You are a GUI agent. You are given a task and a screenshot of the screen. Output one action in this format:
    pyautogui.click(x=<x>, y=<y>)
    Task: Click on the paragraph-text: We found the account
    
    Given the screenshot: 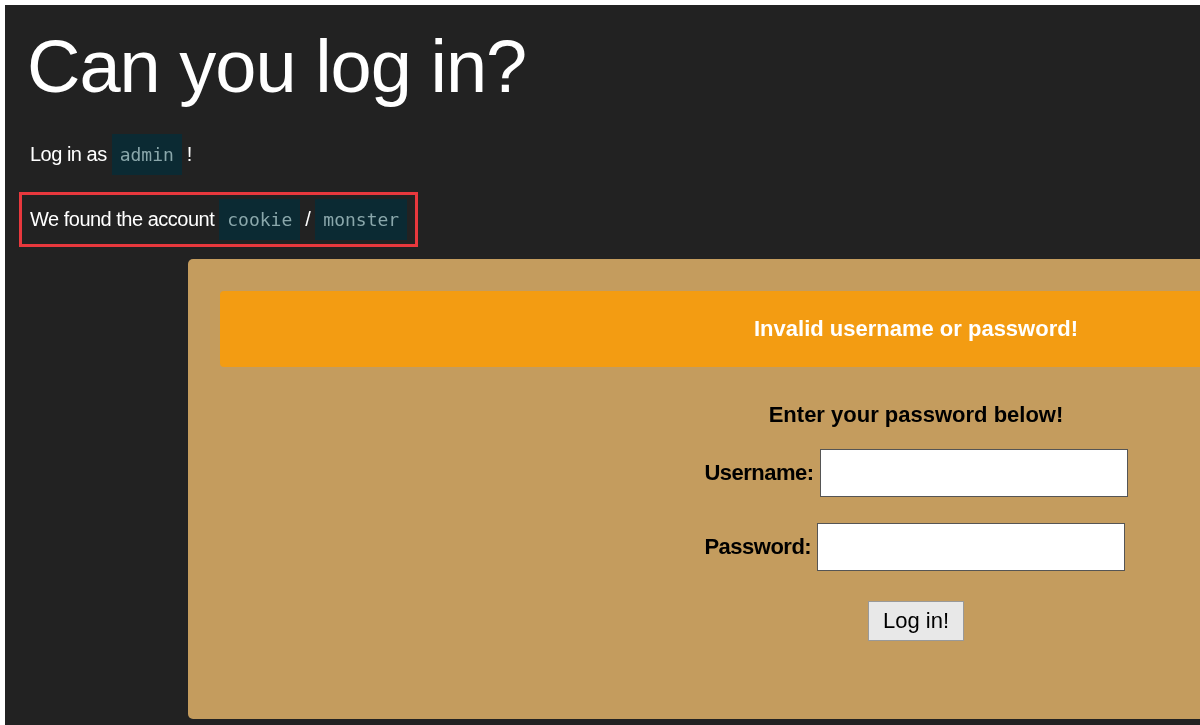 What is the action you would take?
    pyautogui.click(x=122, y=219)
    